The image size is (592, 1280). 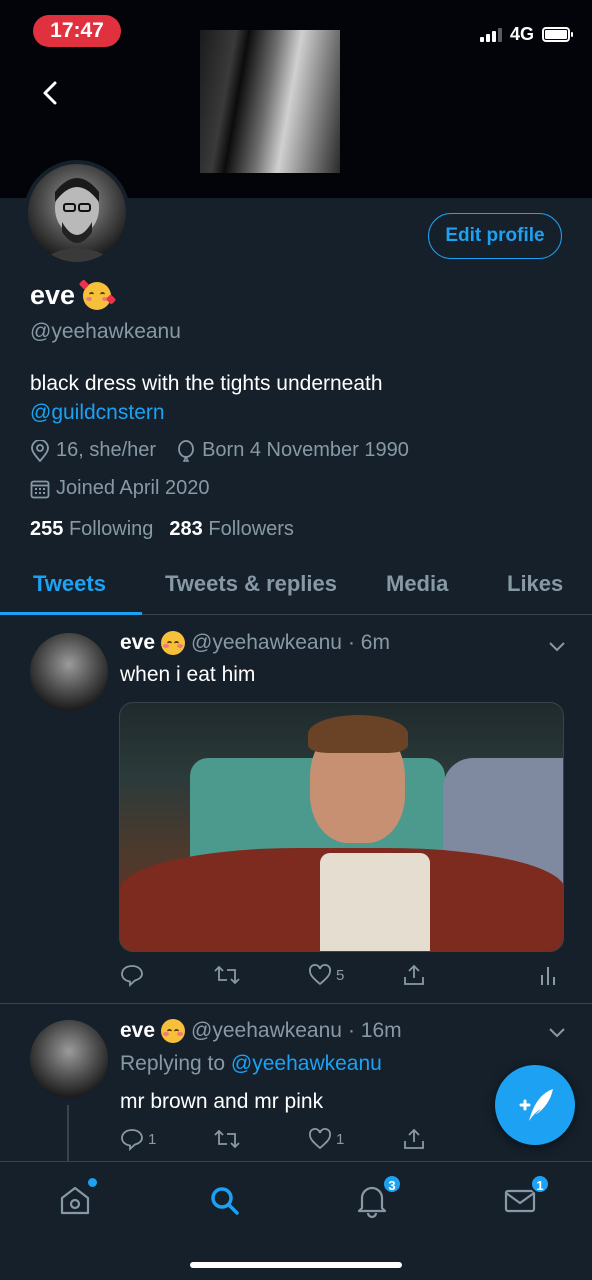 I want to click on profile-name-text: eve, so click(x=53, y=295).